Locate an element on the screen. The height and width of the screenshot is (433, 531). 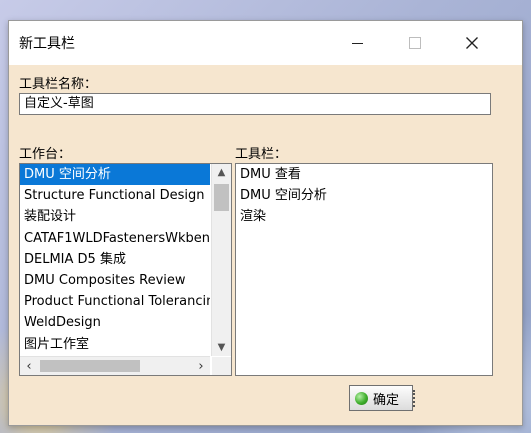
horizontal-scroll-thumb is located at coordinates (90, 366).